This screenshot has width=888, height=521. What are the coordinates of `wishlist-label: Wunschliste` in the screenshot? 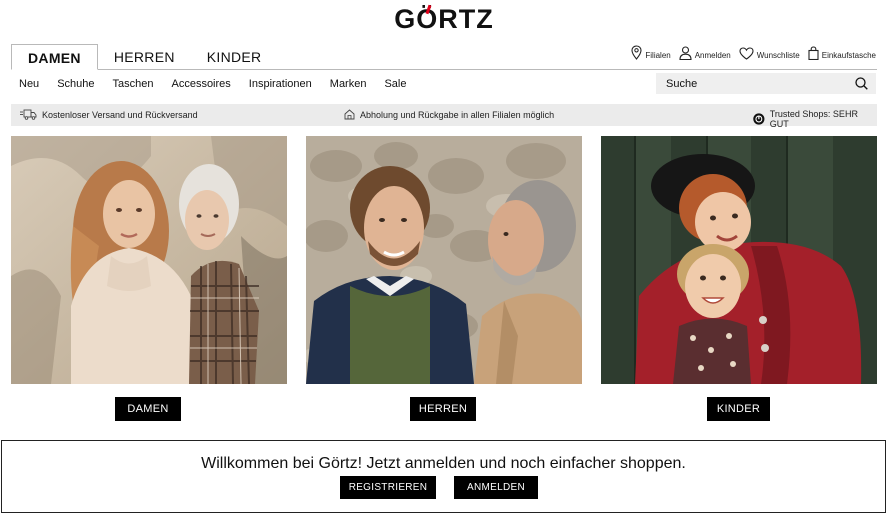 It's located at (778, 55).